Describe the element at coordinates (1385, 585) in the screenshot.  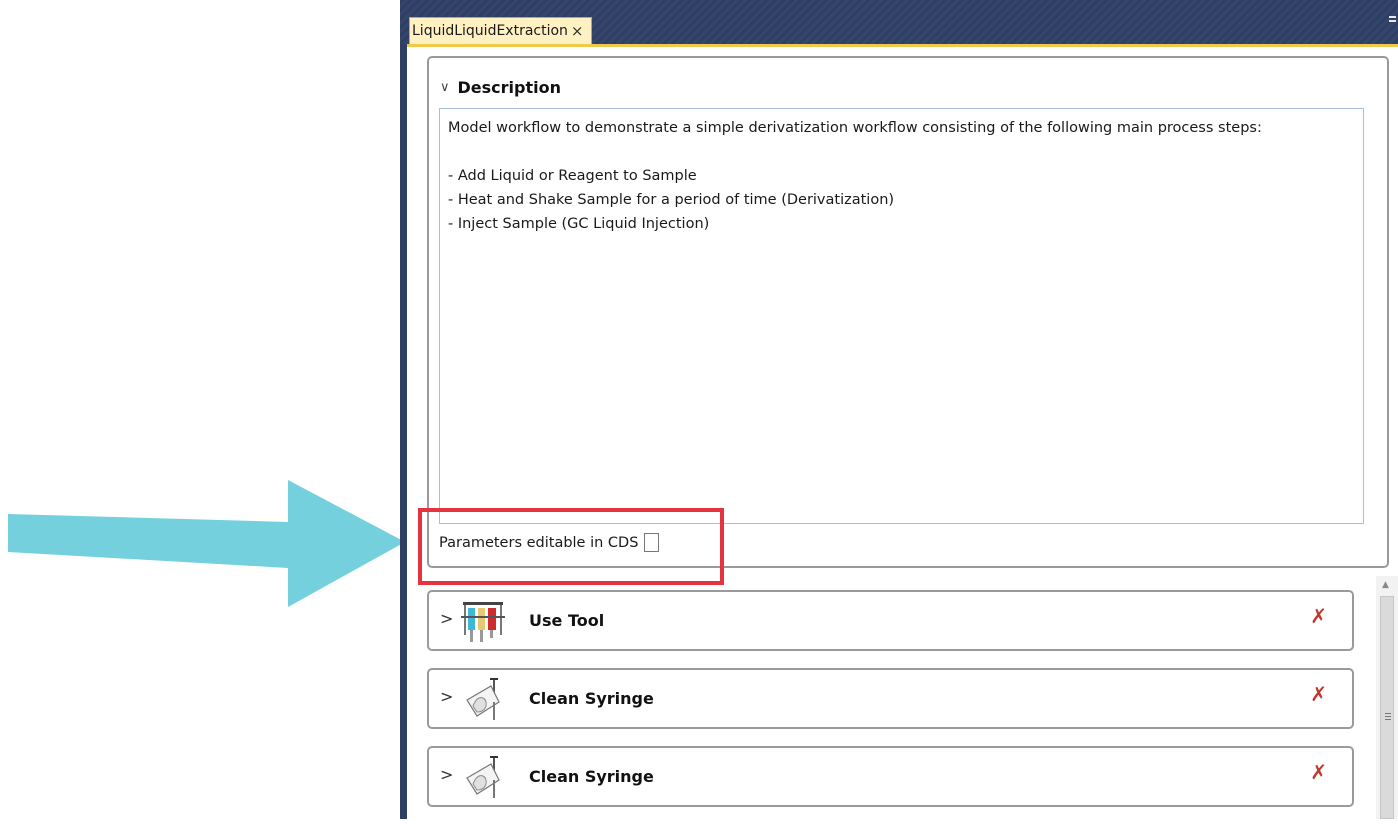
I see `scroll-up-icon: ▲` at that location.